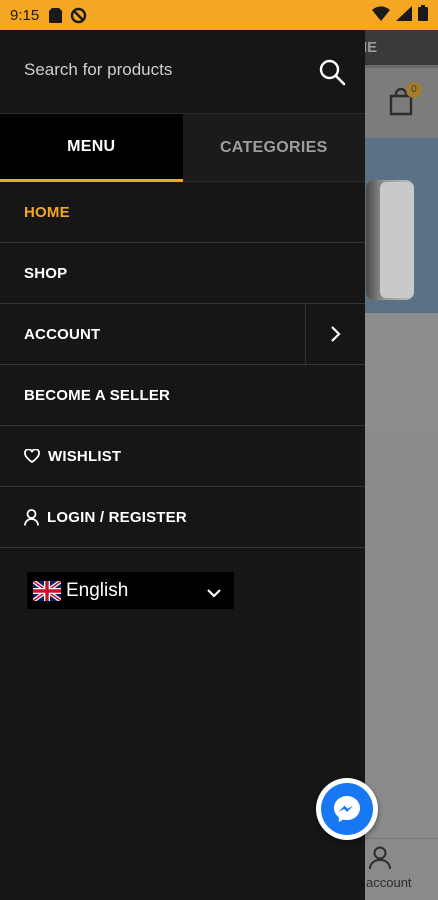 Image resolution: width=438 pixels, height=900 pixels. Describe the element at coordinates (32, 456) in the screenshot. I see `heart-icon` at that location.